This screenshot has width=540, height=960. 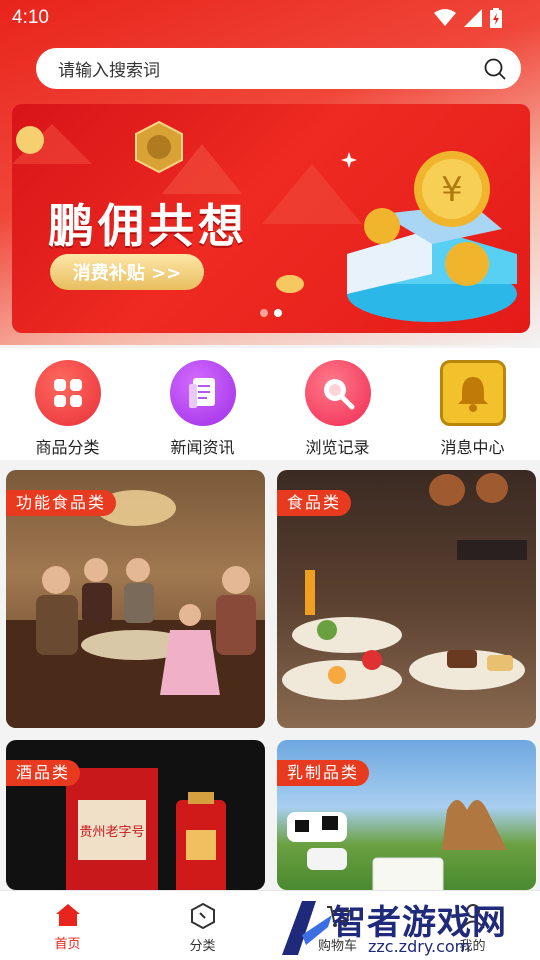 What do you see at coordinates (445, 17) in the screenshot?
I see `wifi-icon` at bounding box center [445, 17].